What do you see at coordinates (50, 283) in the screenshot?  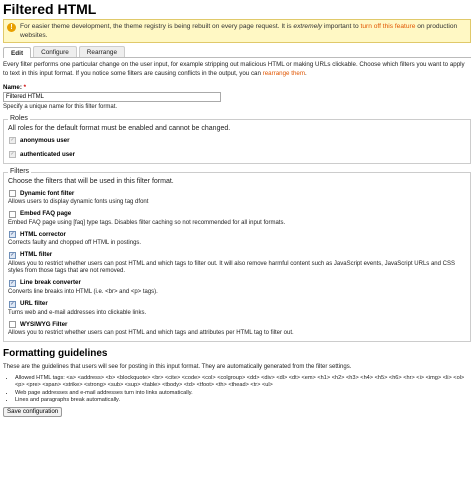 I see `filter-line-break-label: Line break converter` at bounding box center [50, 283].